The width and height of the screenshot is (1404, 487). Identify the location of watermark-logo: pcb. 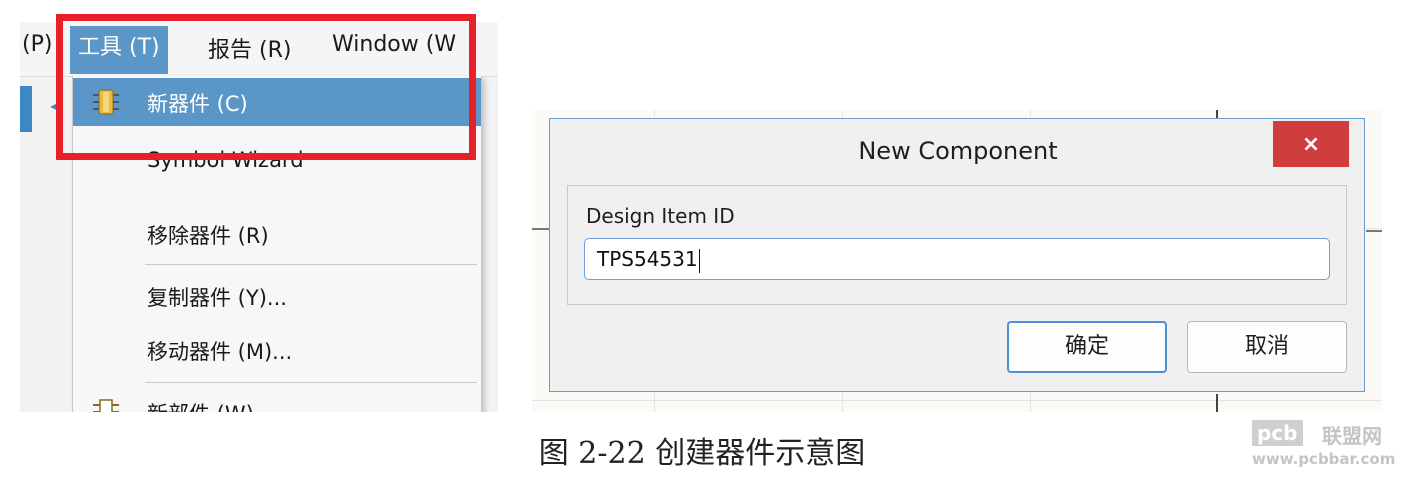
(1277, 433).